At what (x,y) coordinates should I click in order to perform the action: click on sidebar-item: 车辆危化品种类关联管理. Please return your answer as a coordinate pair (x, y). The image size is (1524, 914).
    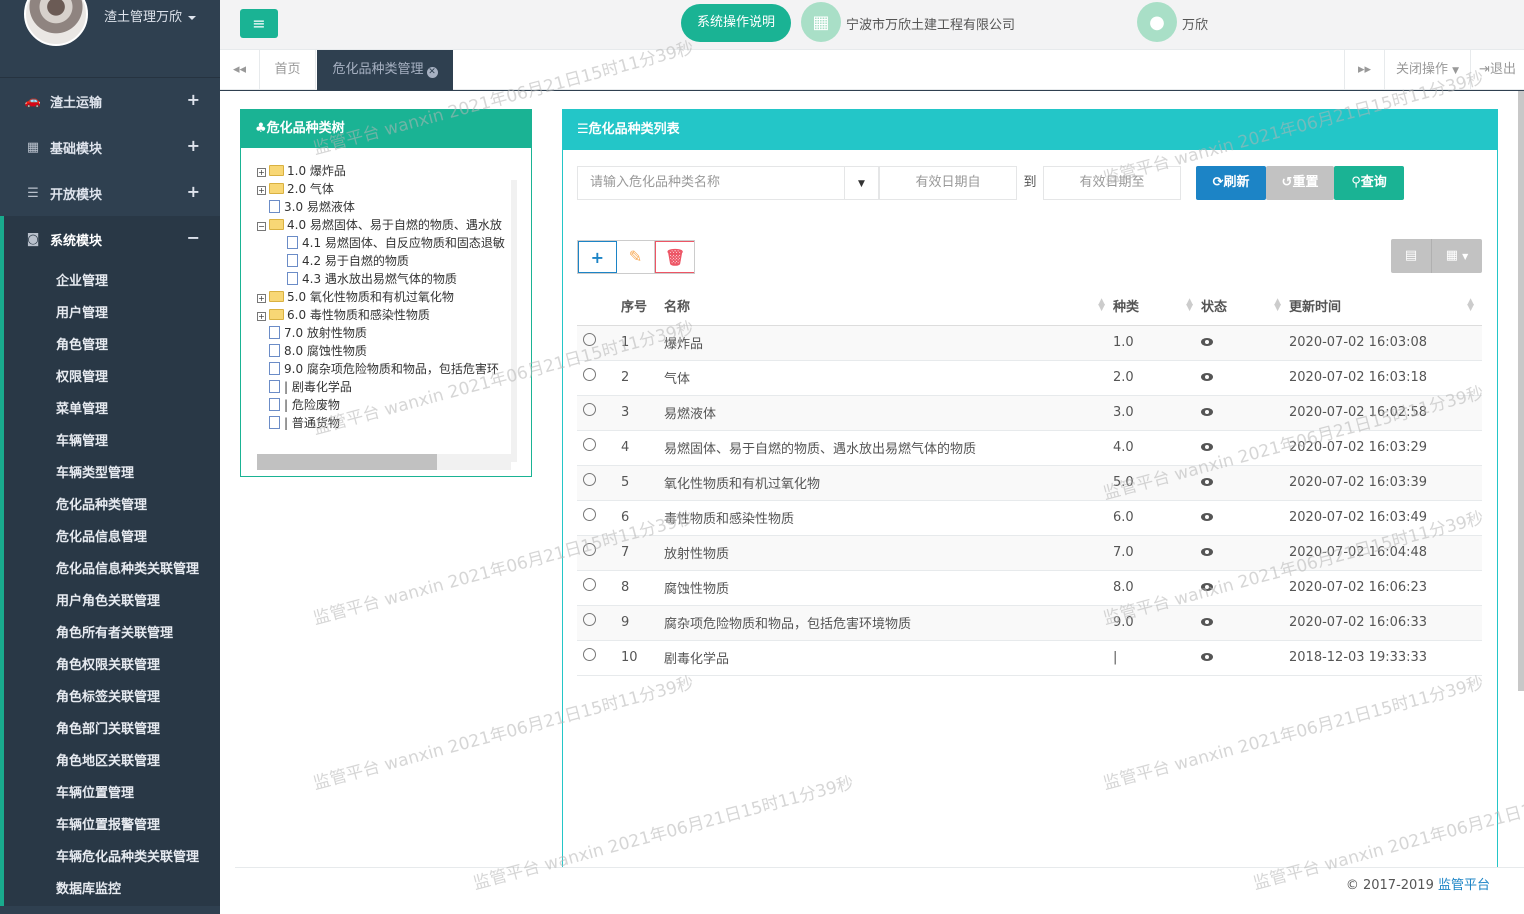
    Looking at the image, I should click on (112, 858).